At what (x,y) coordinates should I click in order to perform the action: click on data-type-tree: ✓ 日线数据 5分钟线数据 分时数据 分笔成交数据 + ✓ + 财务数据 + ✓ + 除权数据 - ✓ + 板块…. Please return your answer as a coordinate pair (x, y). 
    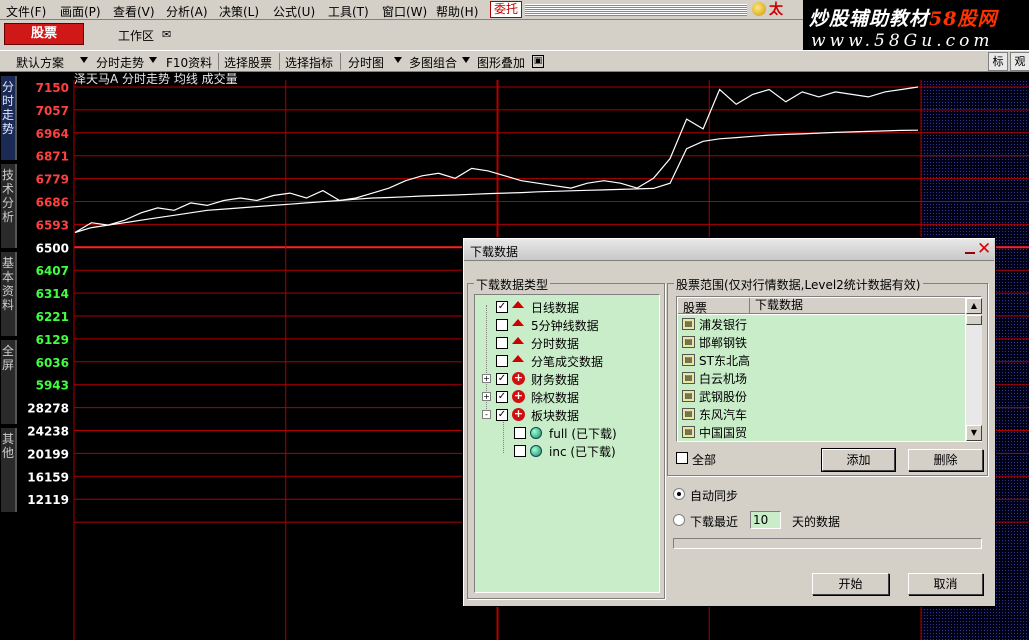
    Looking at the image, I should click on (567, 443).